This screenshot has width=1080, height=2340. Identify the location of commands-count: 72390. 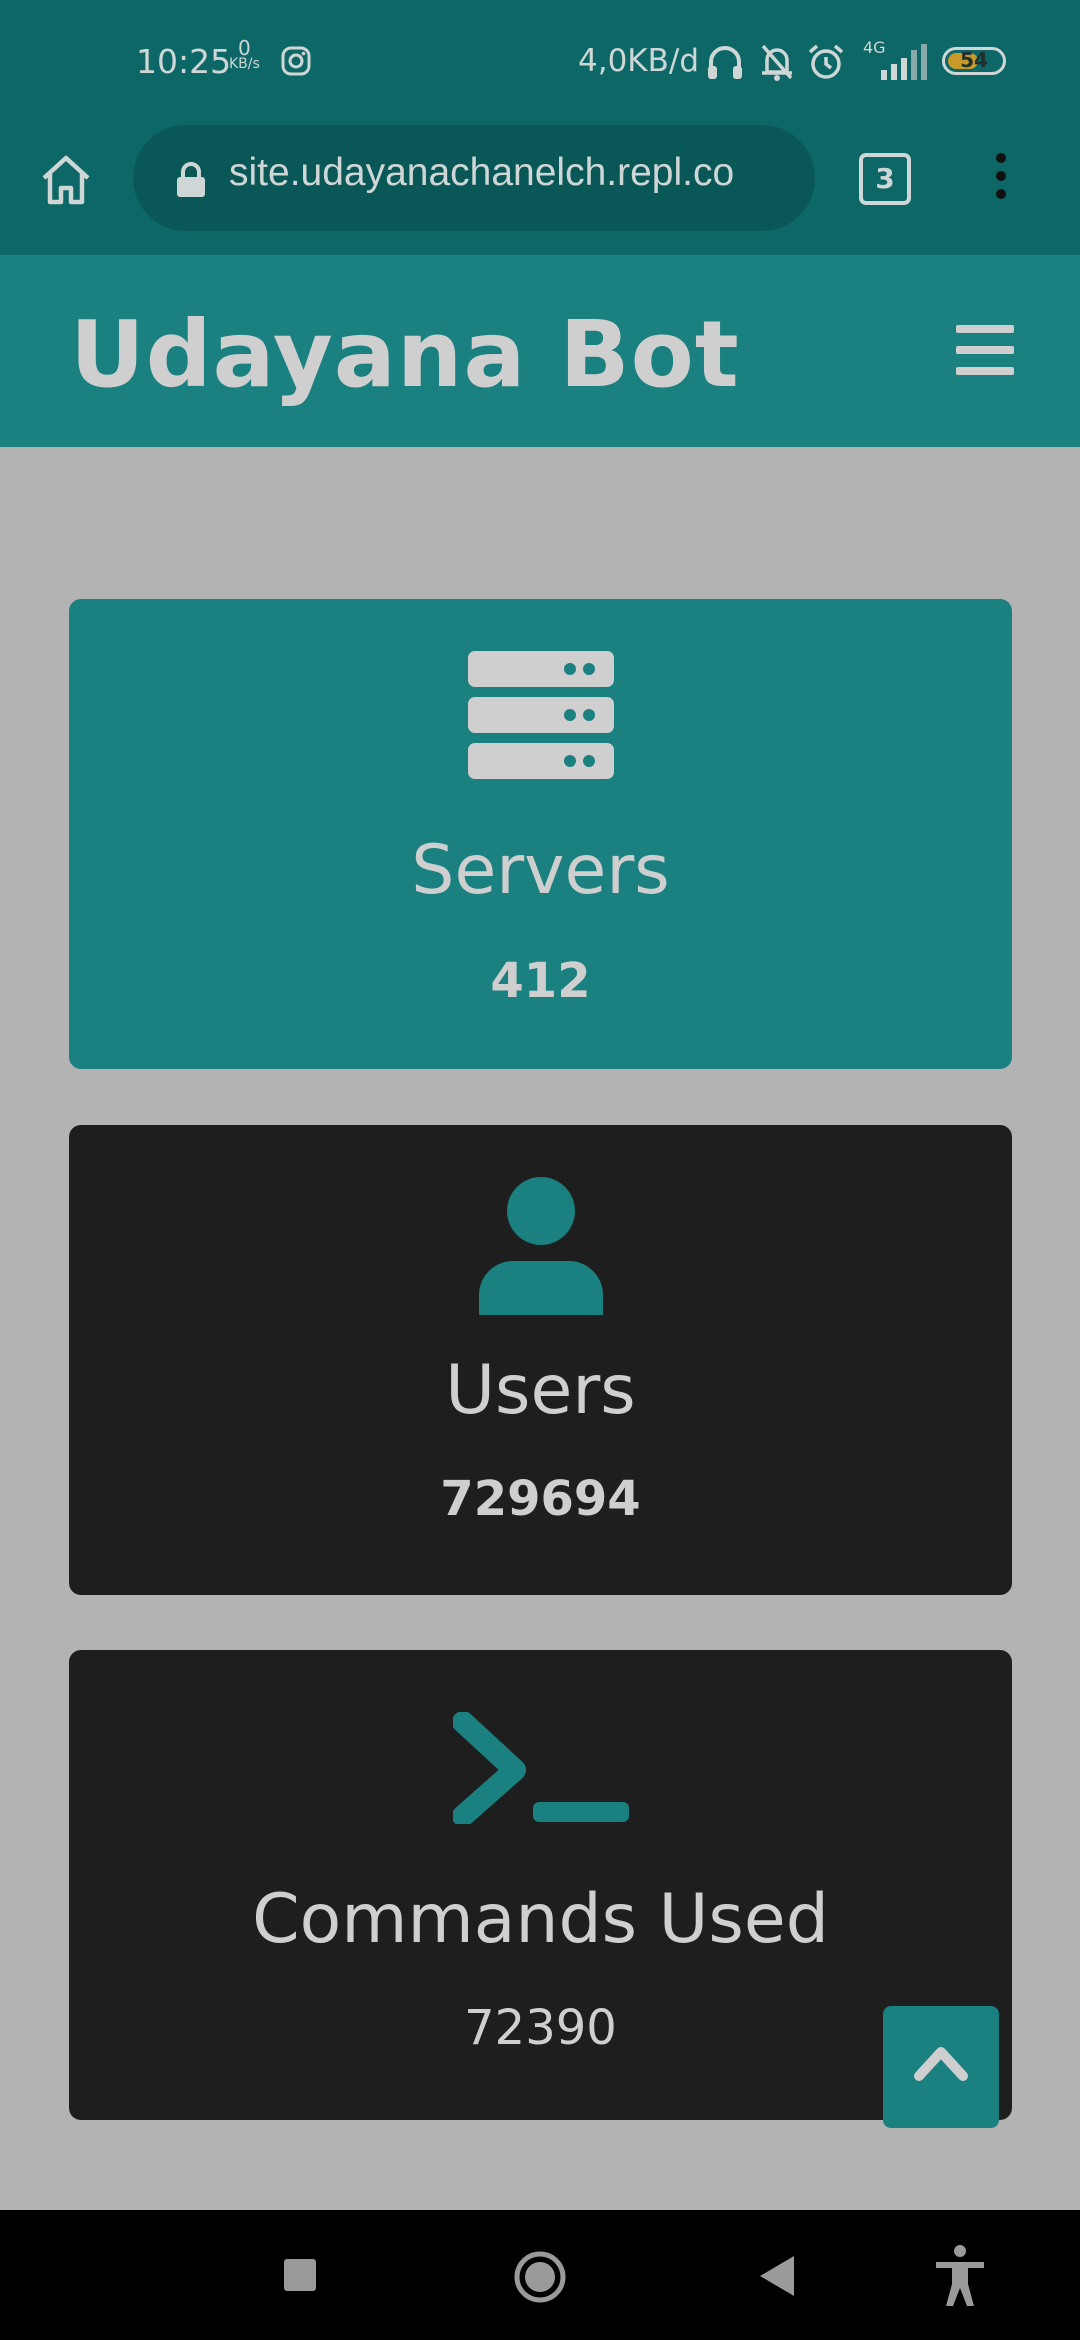
(540, 2028).